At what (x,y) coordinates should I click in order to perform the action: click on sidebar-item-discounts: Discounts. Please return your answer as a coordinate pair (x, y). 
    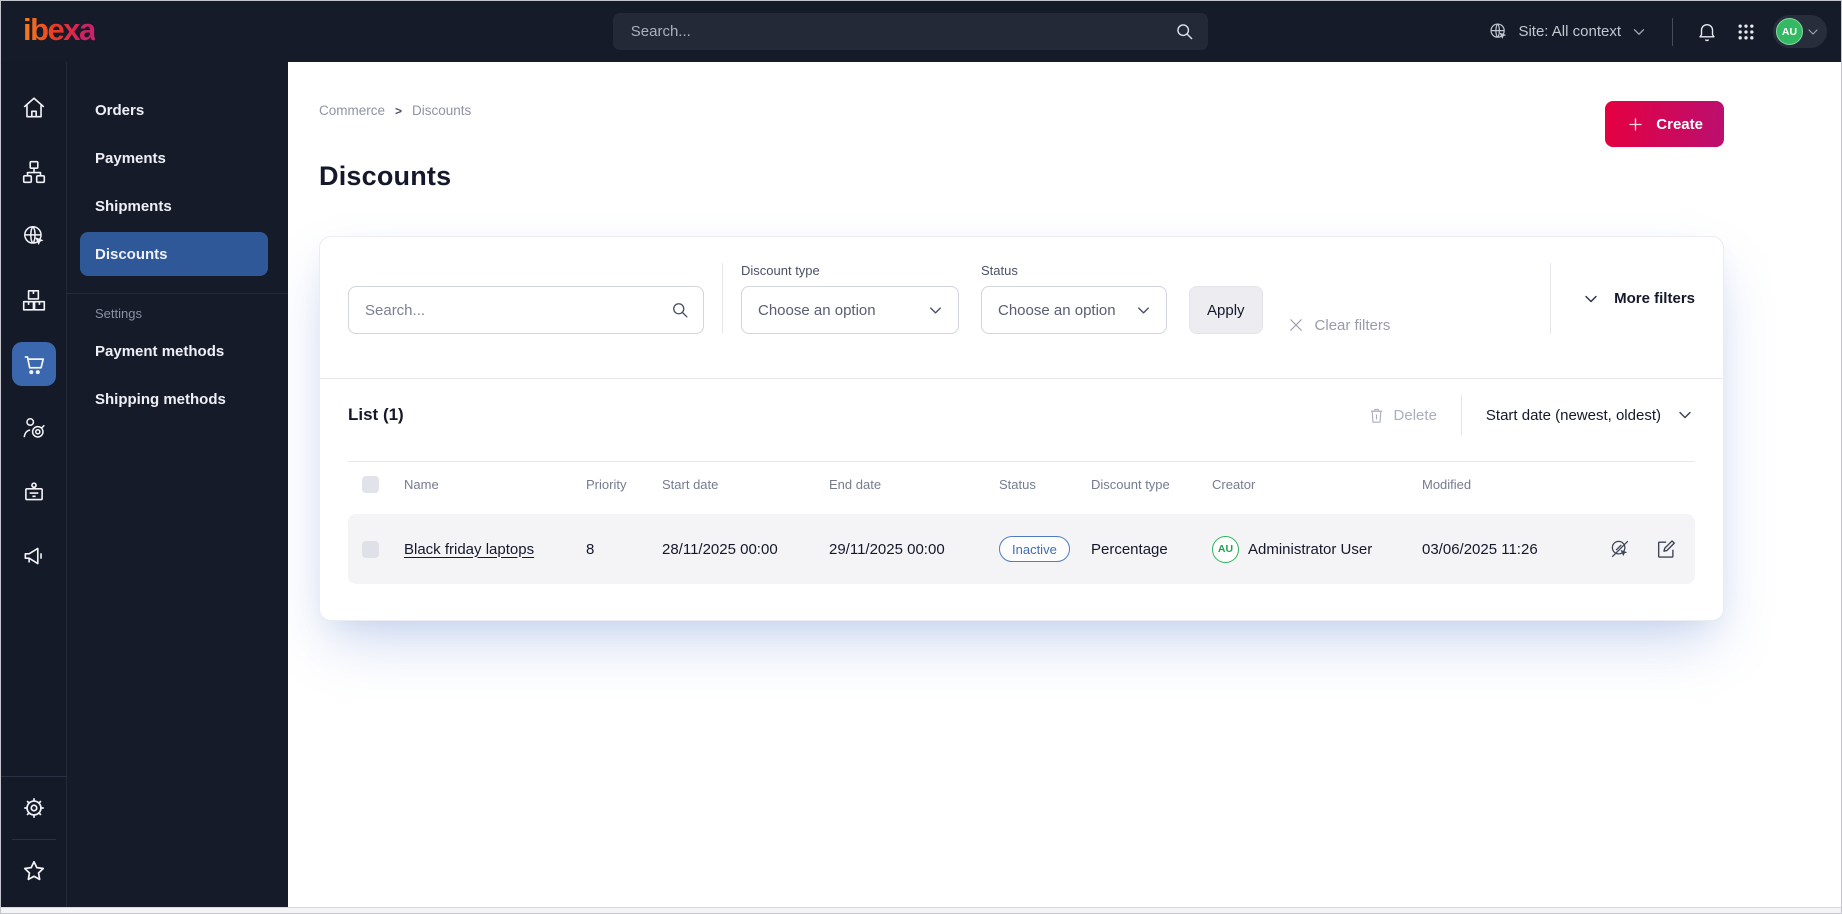
    Looking at the image, I should click on (174, 254).